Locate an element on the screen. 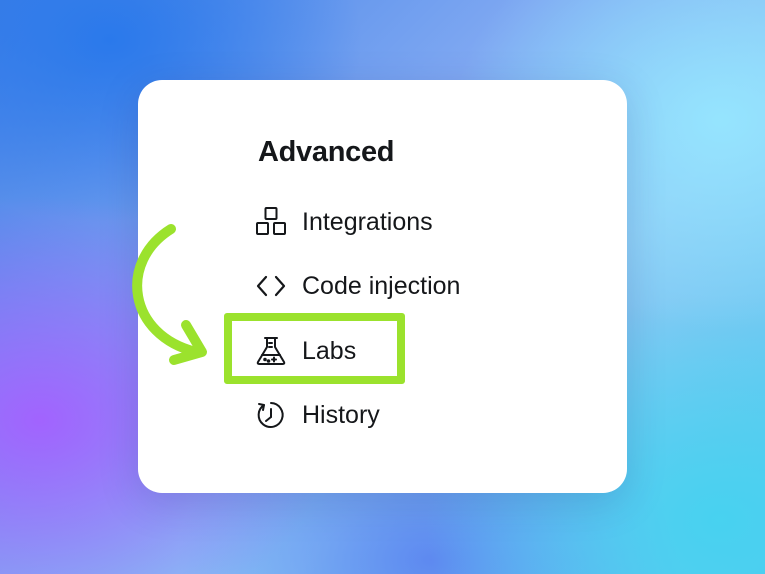 Image resolution: width=765 pixels, height=574 pixels. menu-item-labs: Labs is located at coordinates (305, 351).